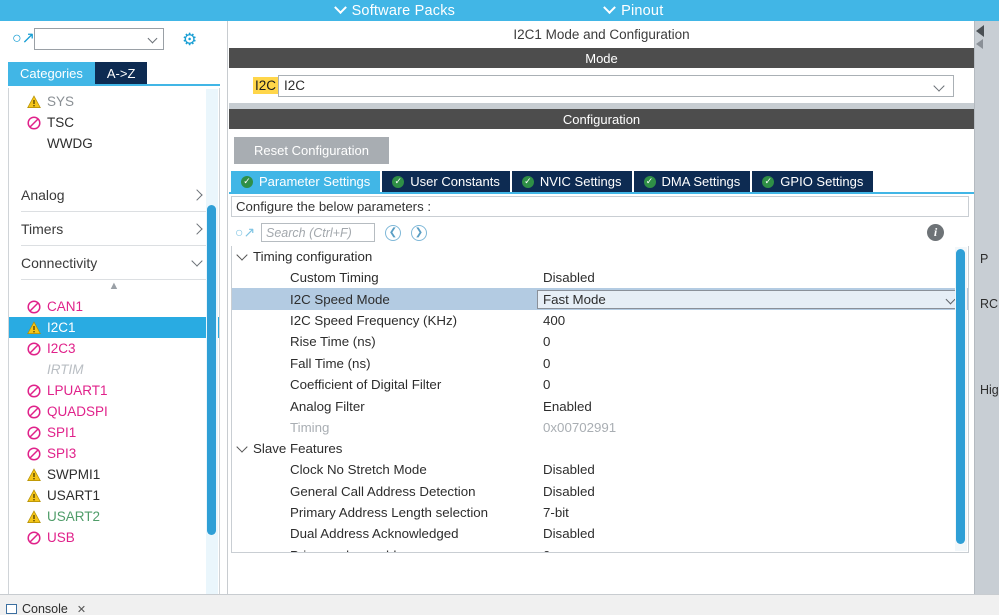 This screenshot has width=999, height=615. Describe the element at coordinates (46, 608) in the screenshot. I see `console-tab: Console ✕` at that location.